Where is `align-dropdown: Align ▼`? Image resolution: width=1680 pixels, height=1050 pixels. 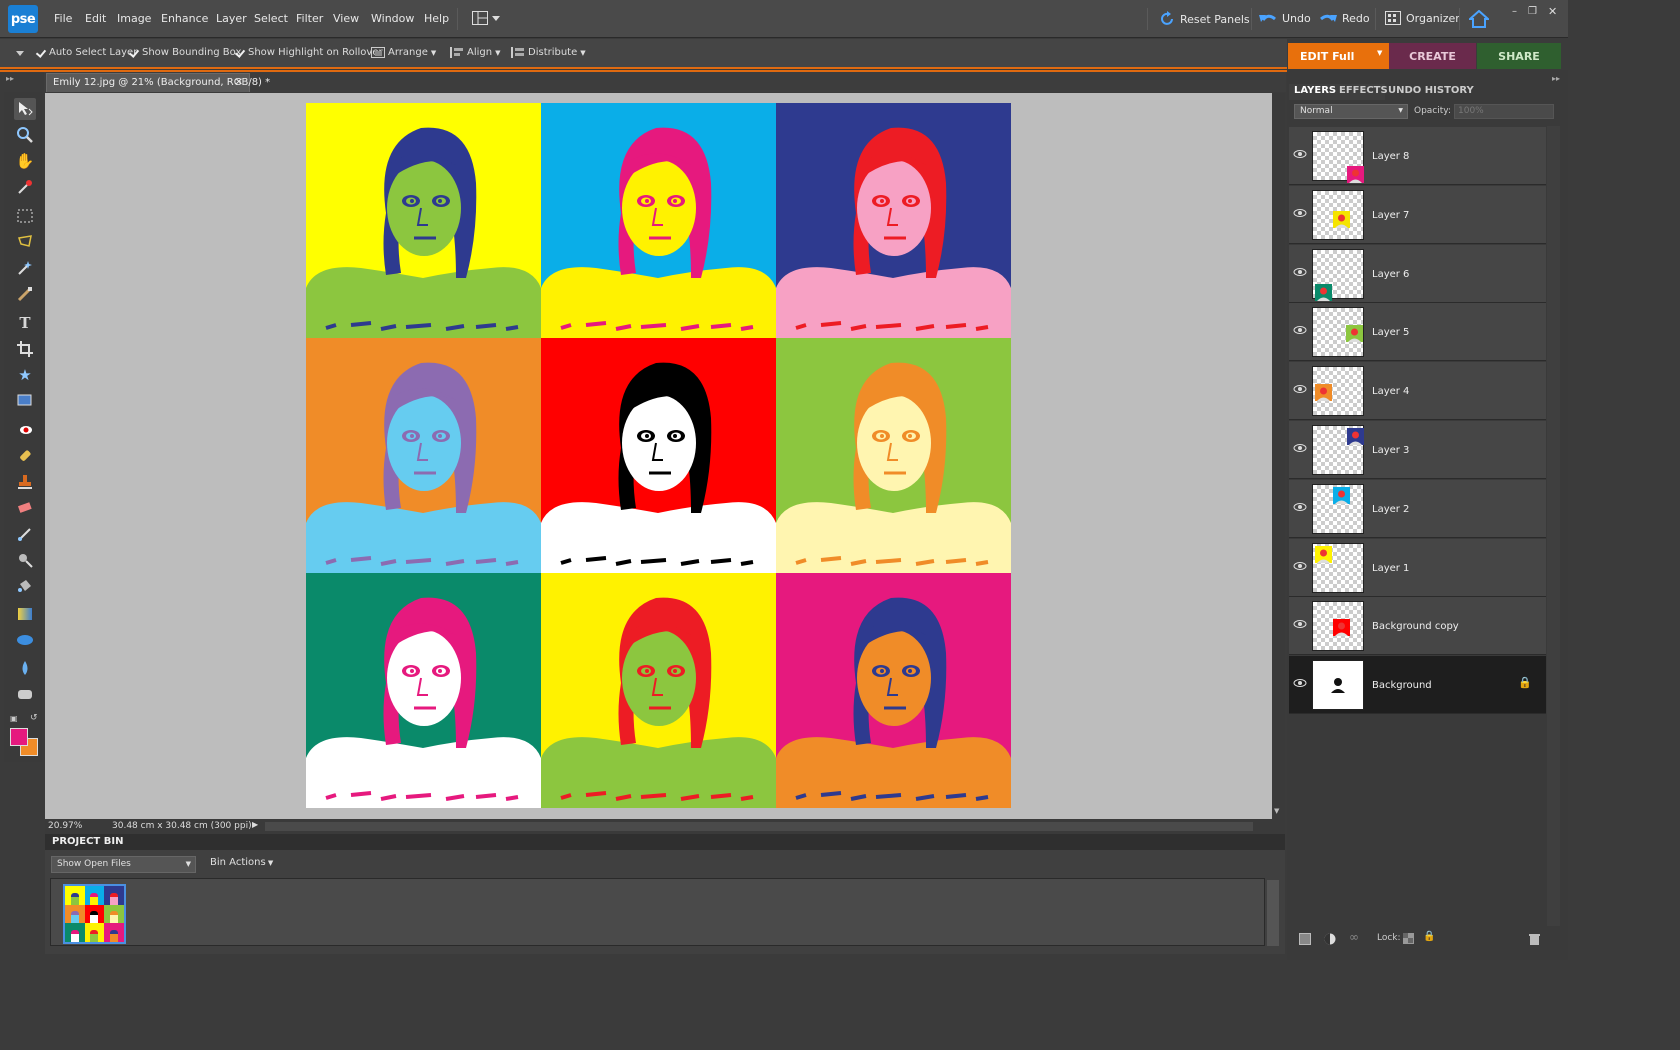
align-dropdown: Align ▼ is located at coordinates (475, 52).